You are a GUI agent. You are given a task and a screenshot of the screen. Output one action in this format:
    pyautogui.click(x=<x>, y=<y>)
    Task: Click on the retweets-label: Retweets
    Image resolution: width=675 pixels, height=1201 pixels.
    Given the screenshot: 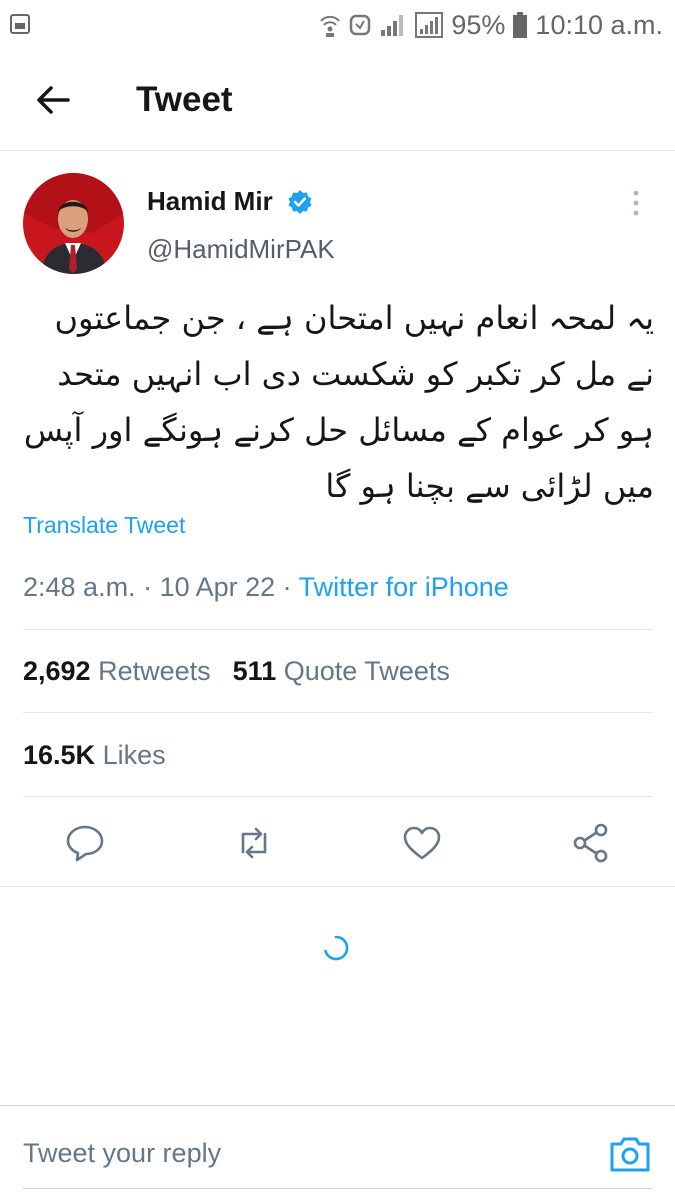 What is the action you would take?
    pyautogui.click(x=154, y=671)
    